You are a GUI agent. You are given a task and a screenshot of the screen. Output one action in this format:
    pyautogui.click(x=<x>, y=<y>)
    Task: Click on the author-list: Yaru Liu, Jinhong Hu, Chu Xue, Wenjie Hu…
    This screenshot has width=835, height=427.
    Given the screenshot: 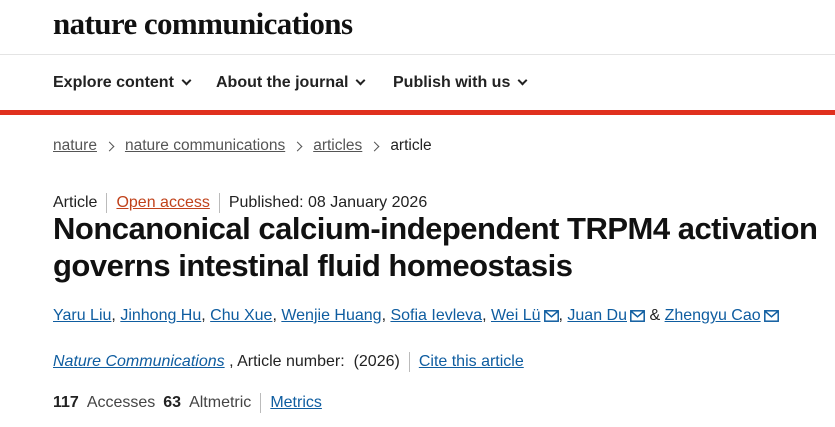 What is the action you would take?
    pyautogui.click(x=416, y=316)
    